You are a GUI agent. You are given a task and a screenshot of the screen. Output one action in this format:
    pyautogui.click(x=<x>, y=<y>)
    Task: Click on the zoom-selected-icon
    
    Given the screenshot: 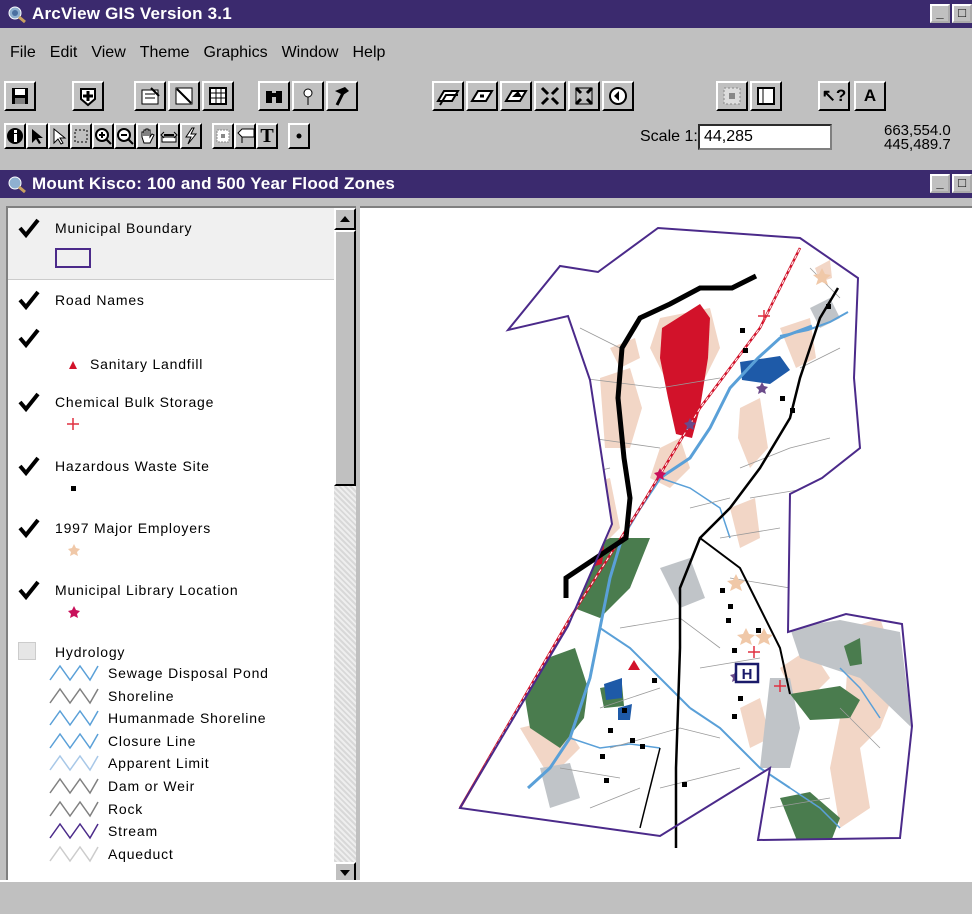 What is the action you would take?
    pyautogui.click(x=516, y=96)
    